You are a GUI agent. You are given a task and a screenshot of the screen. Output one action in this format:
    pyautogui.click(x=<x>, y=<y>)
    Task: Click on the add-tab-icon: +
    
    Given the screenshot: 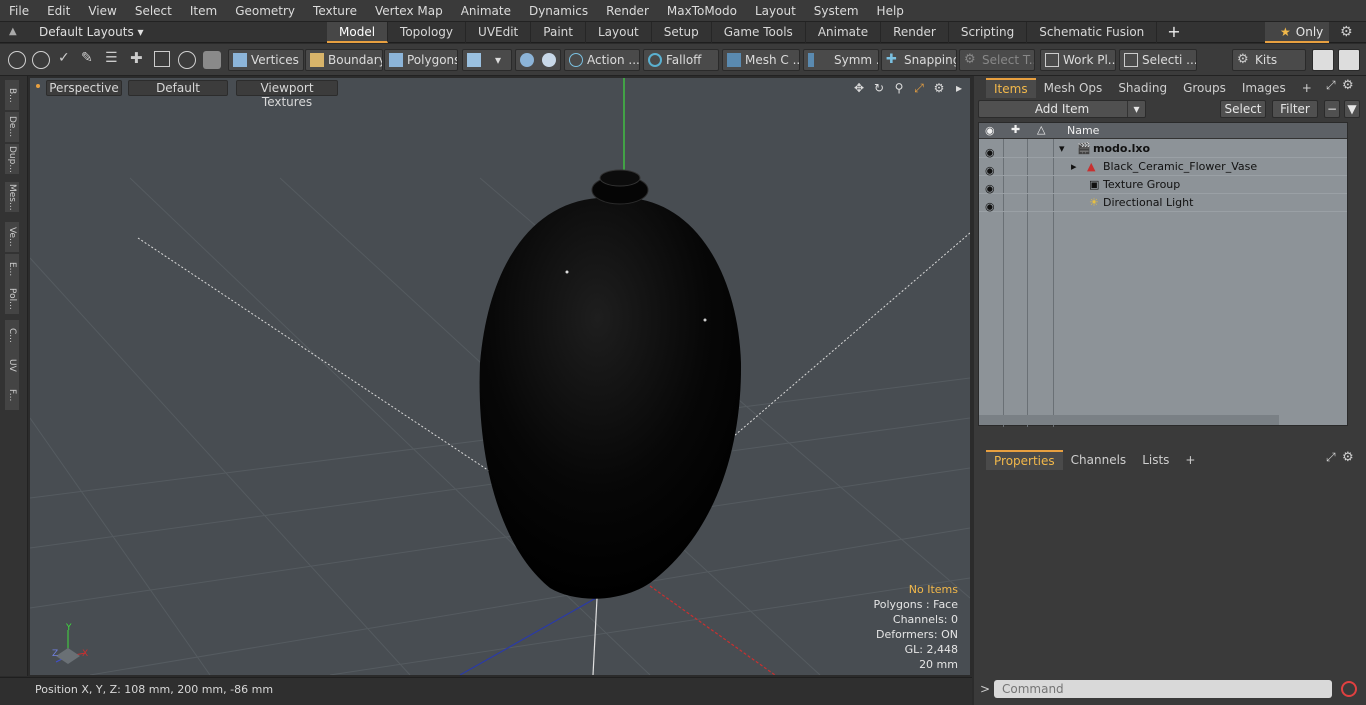 What is the action you would take?
    pyautogui.click(x=1173, y=32)
    